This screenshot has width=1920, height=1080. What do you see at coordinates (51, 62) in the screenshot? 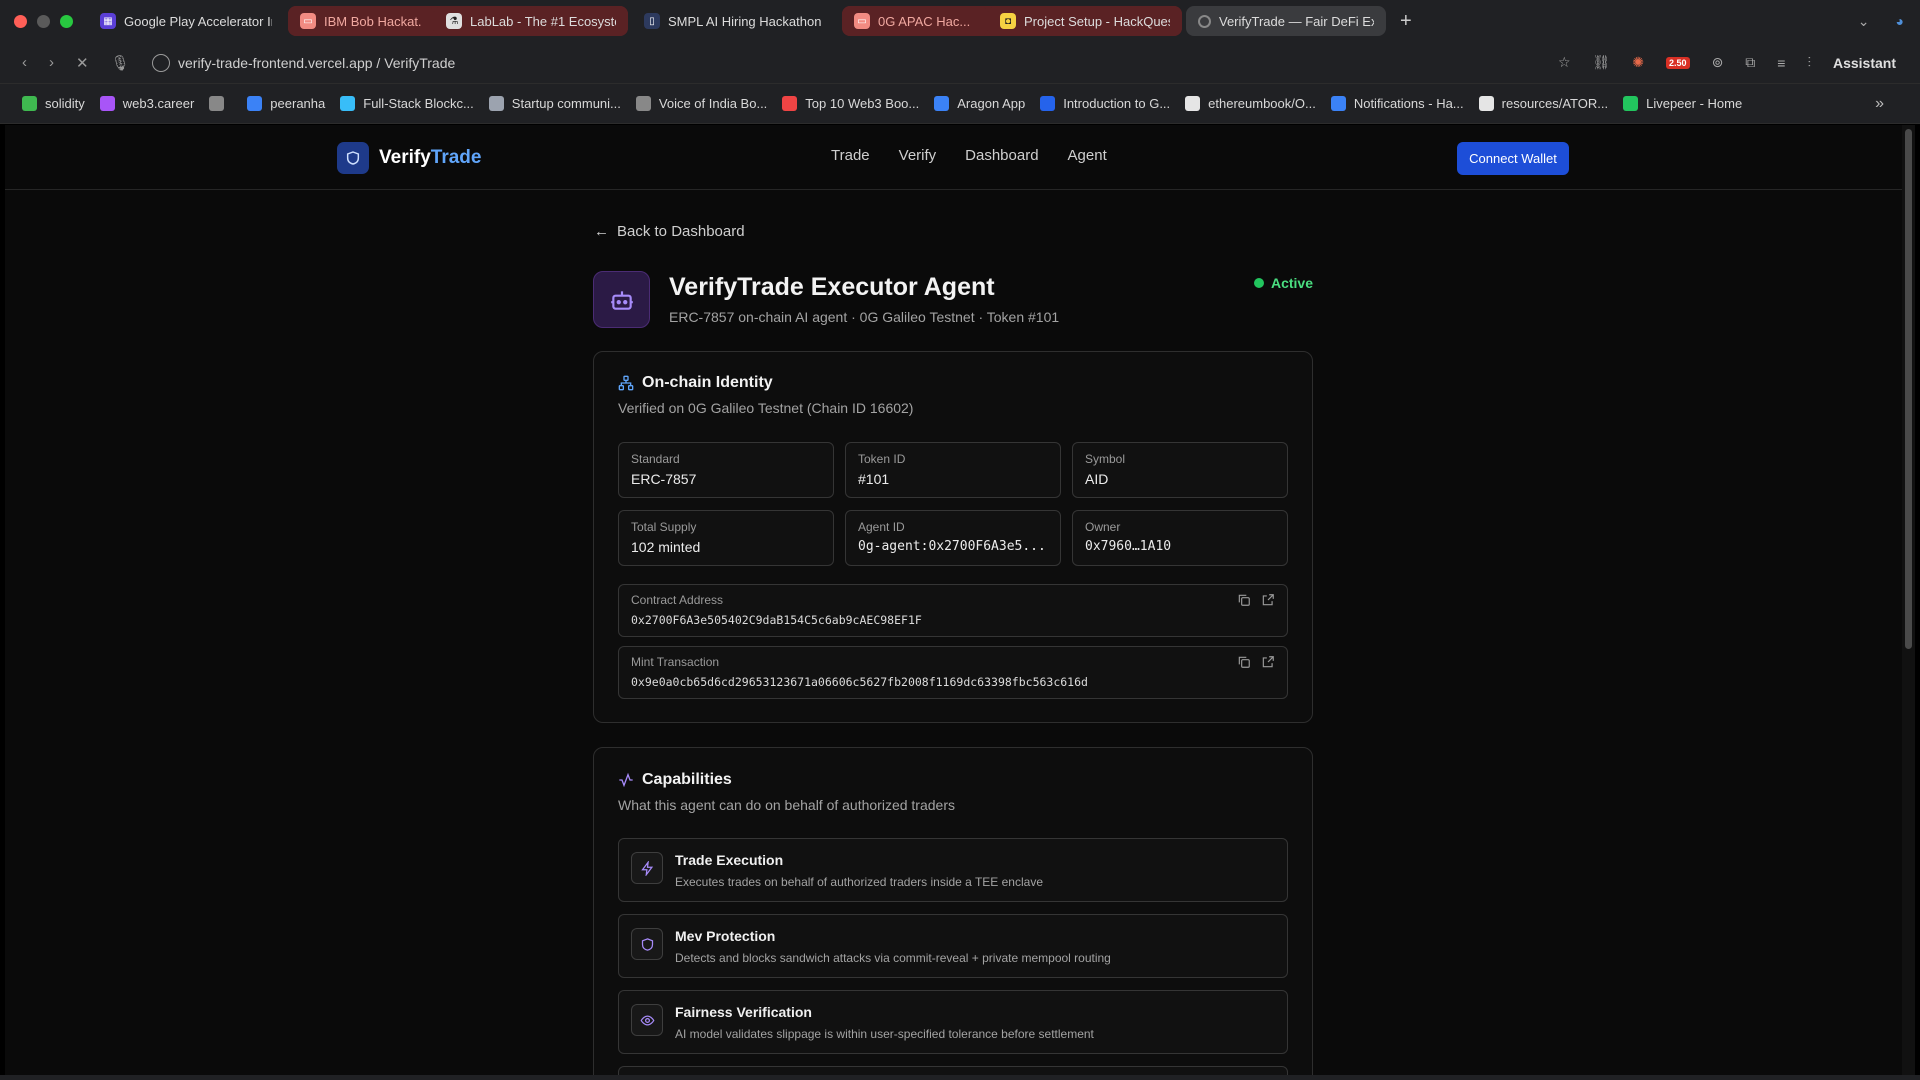
I see `forward-icon: ›` at bounding box center [51, 62].